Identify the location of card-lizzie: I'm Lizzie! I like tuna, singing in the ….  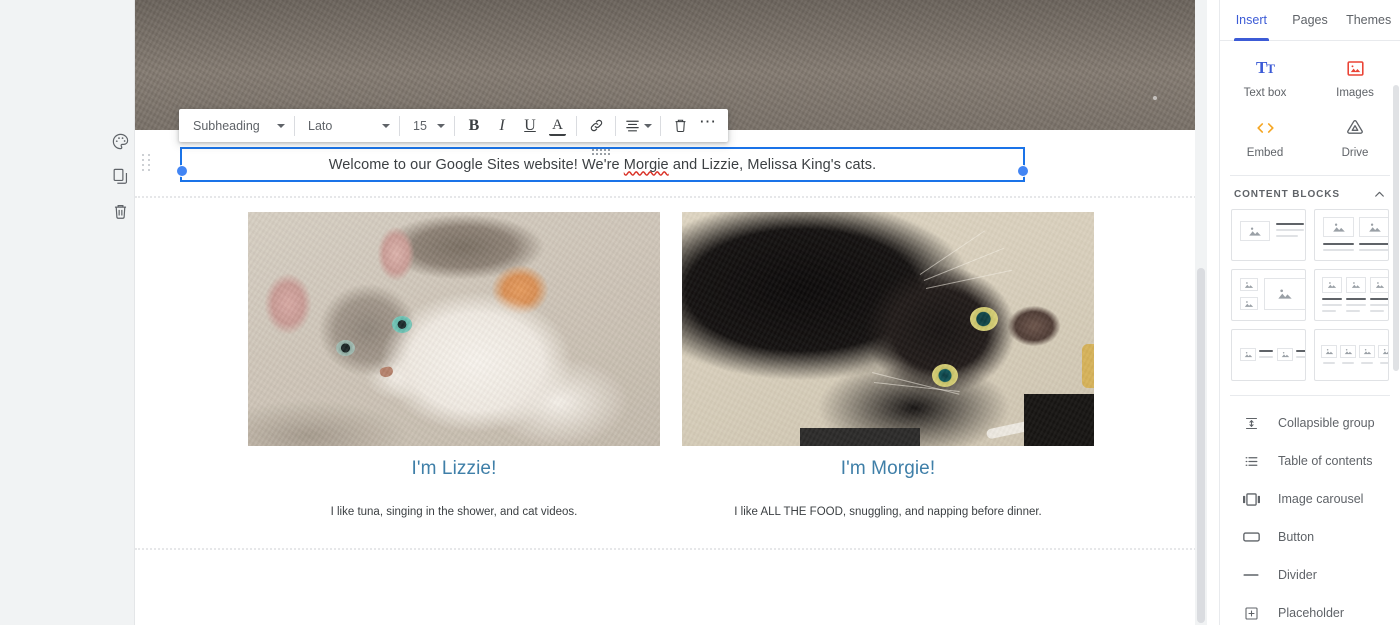
(454, 365).